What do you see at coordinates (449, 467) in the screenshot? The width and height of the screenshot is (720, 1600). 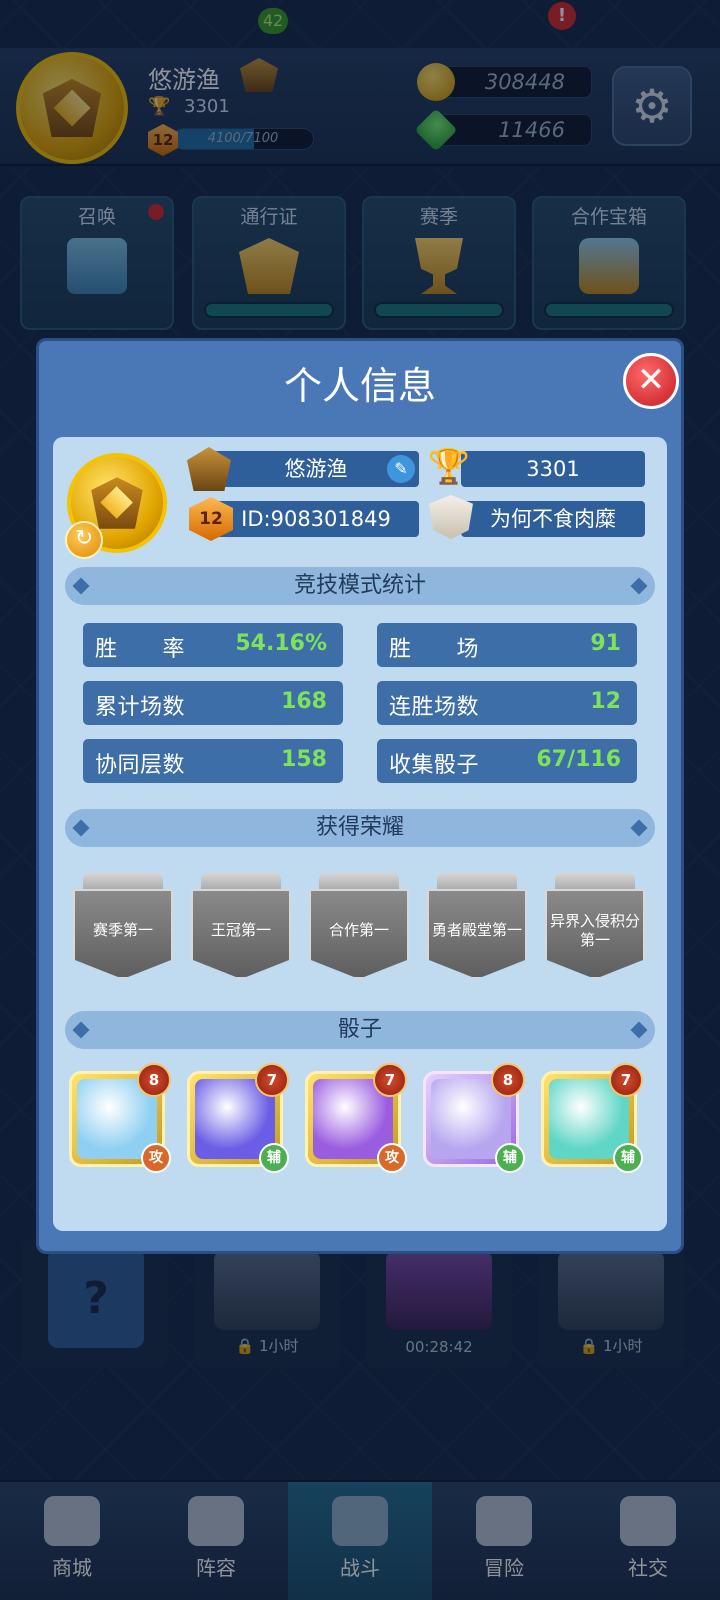 I see `trophy-icon: 🏆` at bounding box center [449, 467].